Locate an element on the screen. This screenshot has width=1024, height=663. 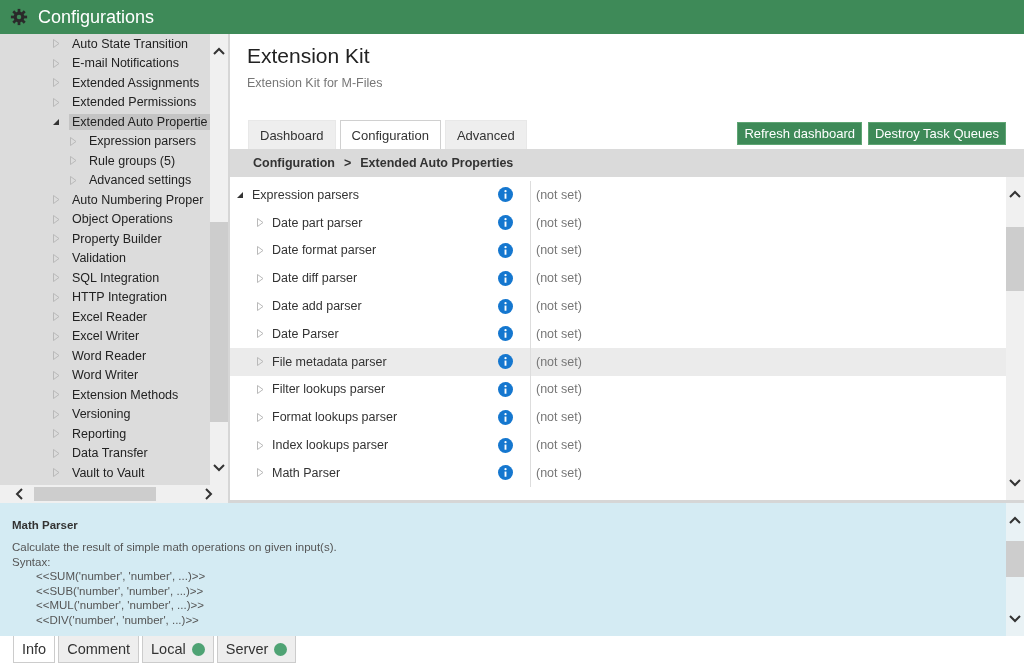
property-row: Date diff parser (not set) is located at coordinates (618, 278).